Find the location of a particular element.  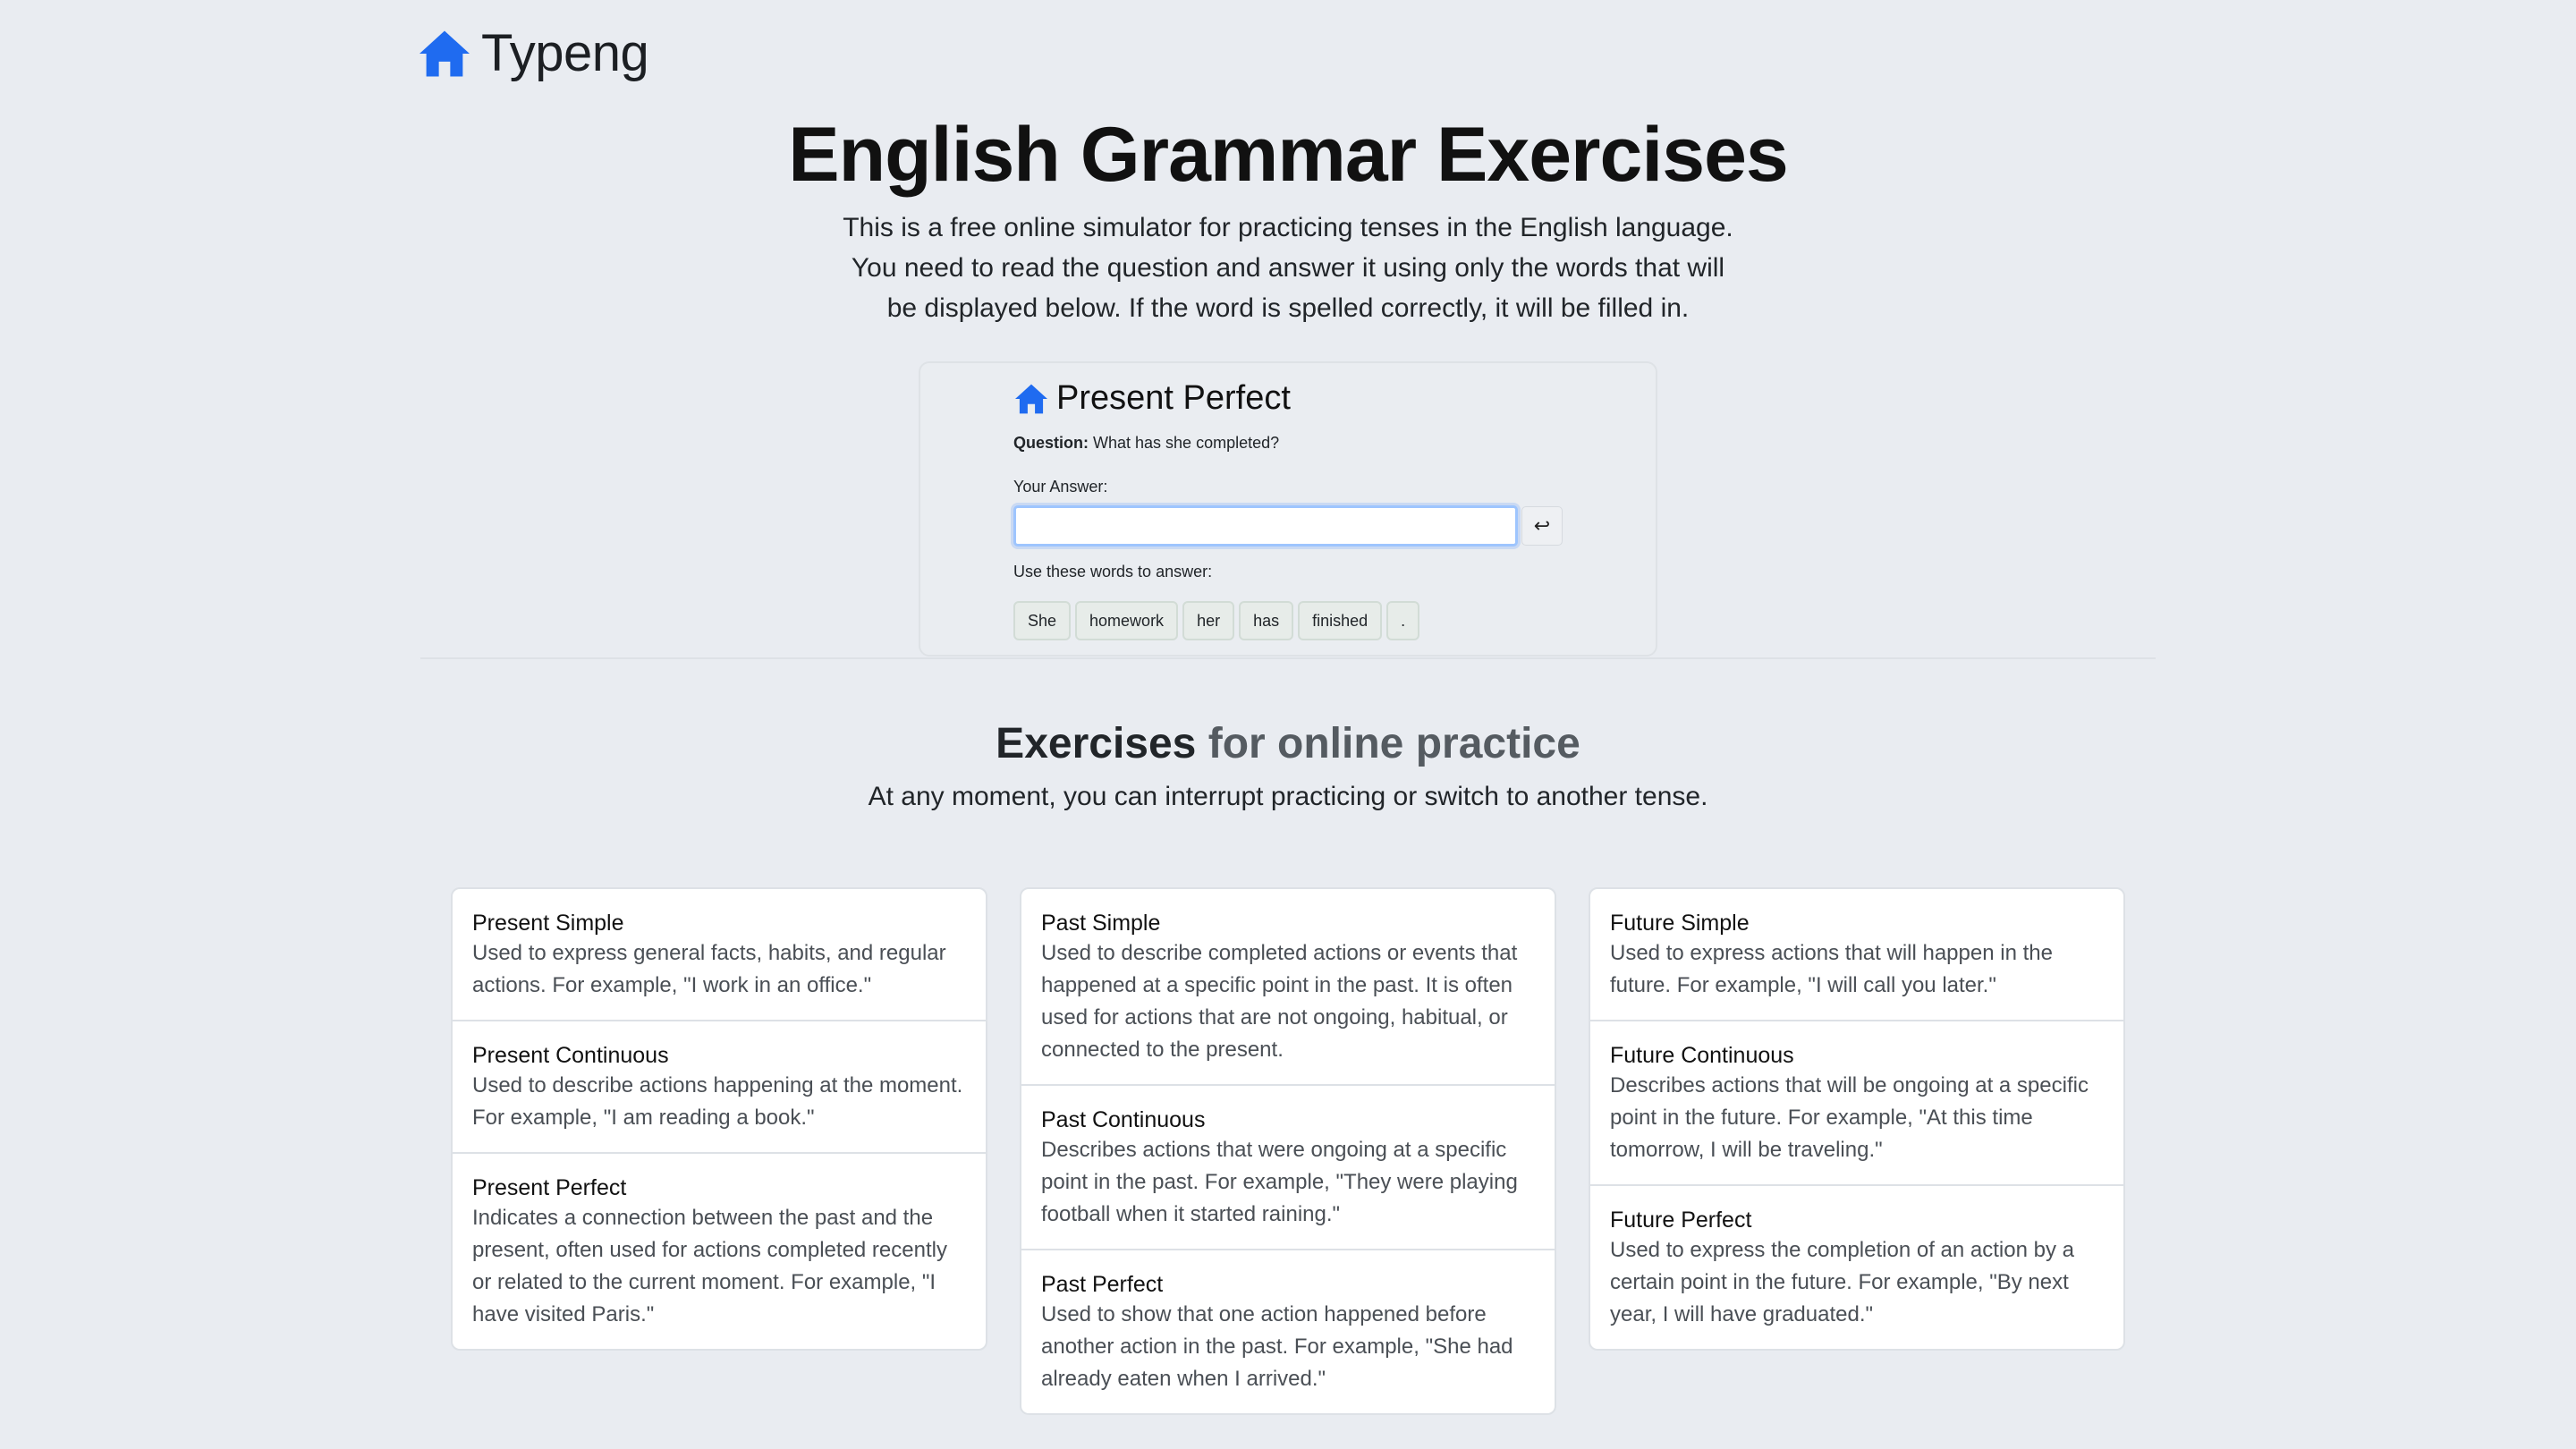

tense-title: Future Continuous is located at coordinates (1702, 1055).